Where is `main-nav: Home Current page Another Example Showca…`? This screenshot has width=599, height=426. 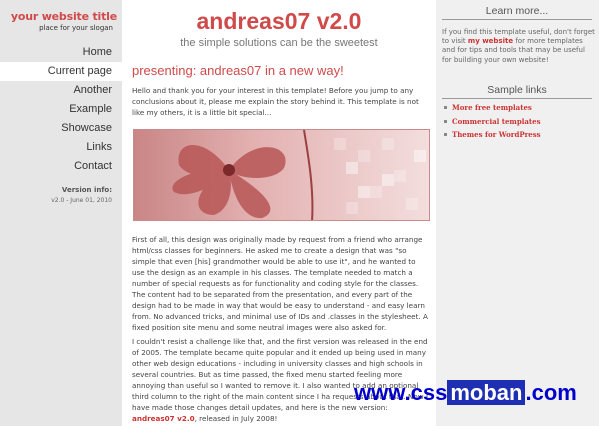
main-nav: Home Current page Another Example Showca… is located at coordinates (61, 109).